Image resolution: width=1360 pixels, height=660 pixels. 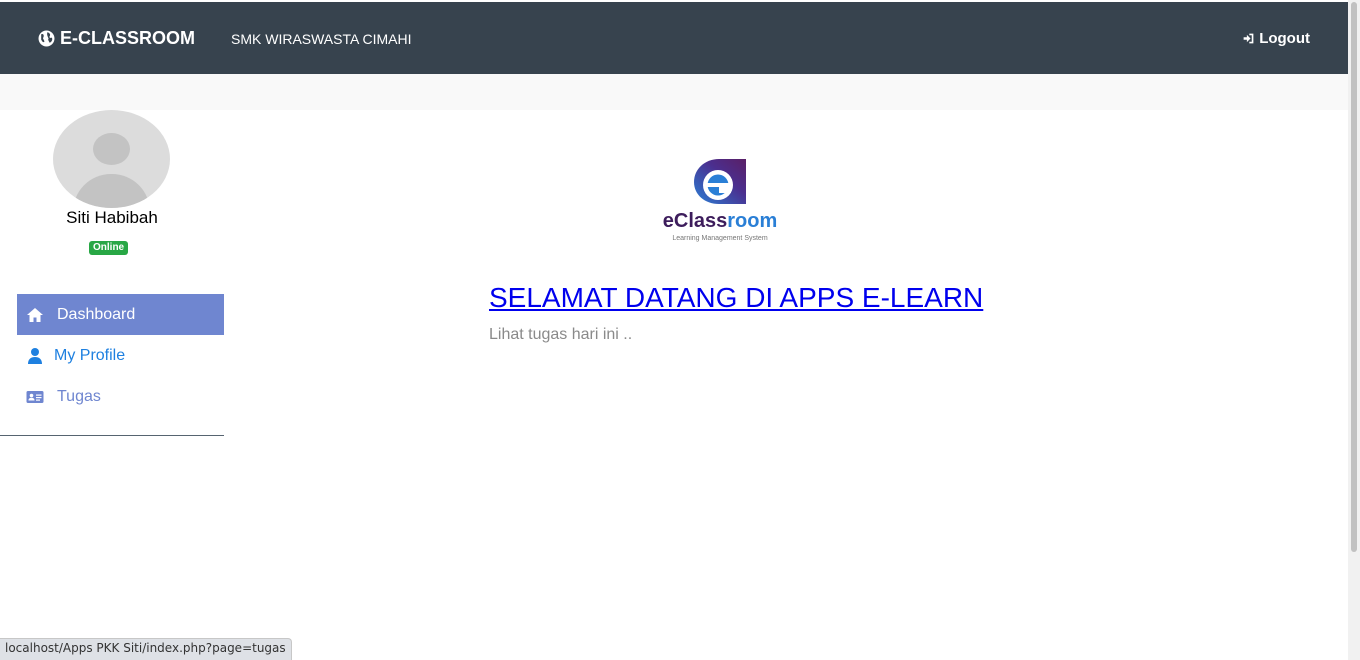 I want to click on sidebar-item-dashboard: Dashboard, so click(x=120, y=314).